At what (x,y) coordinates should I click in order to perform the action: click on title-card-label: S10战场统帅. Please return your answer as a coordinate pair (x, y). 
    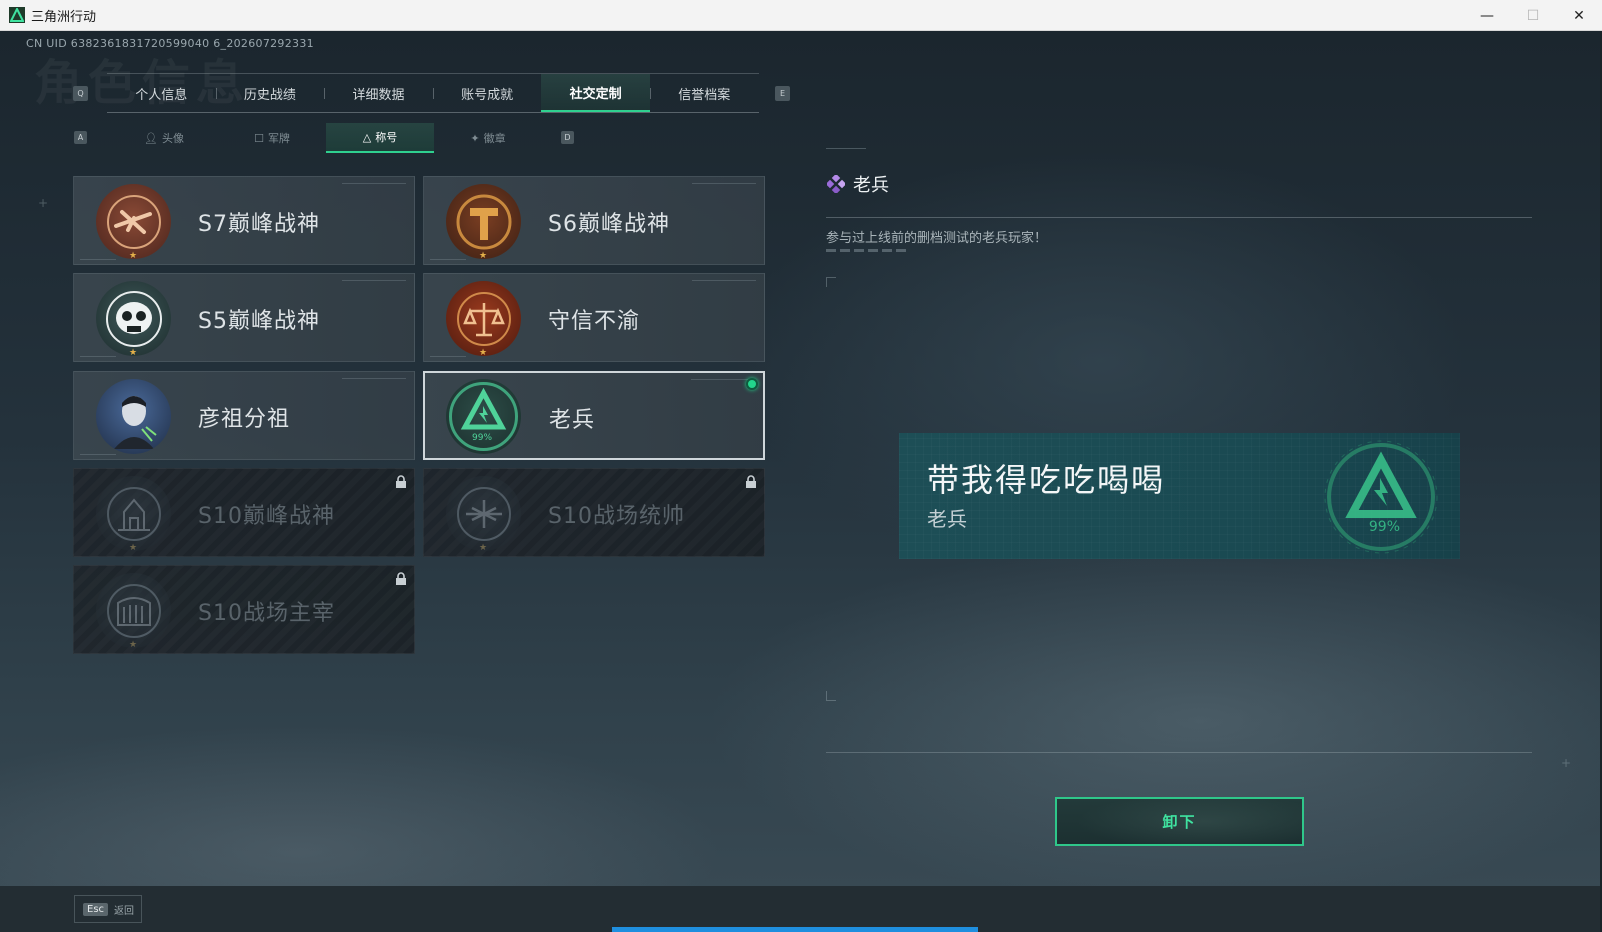
    Looking at the image, I should click on (616, 516).